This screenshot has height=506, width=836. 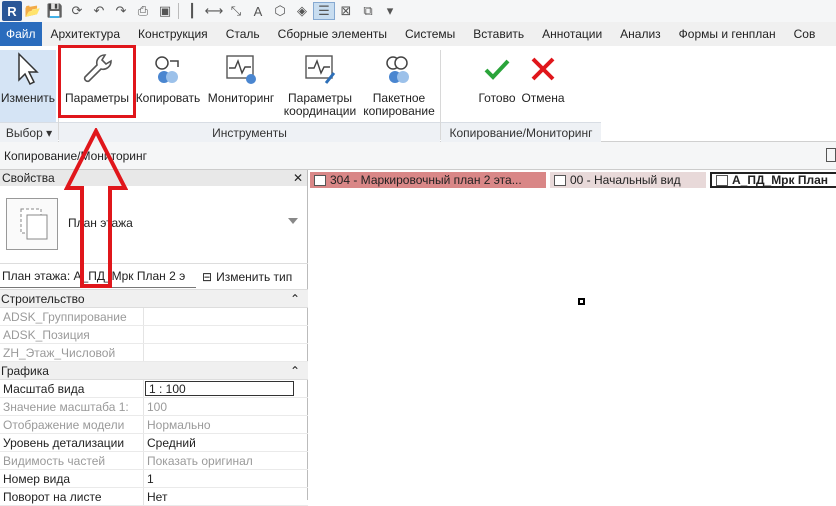 I want to click on type-selector: План этажа, so click(x=154, y=225).